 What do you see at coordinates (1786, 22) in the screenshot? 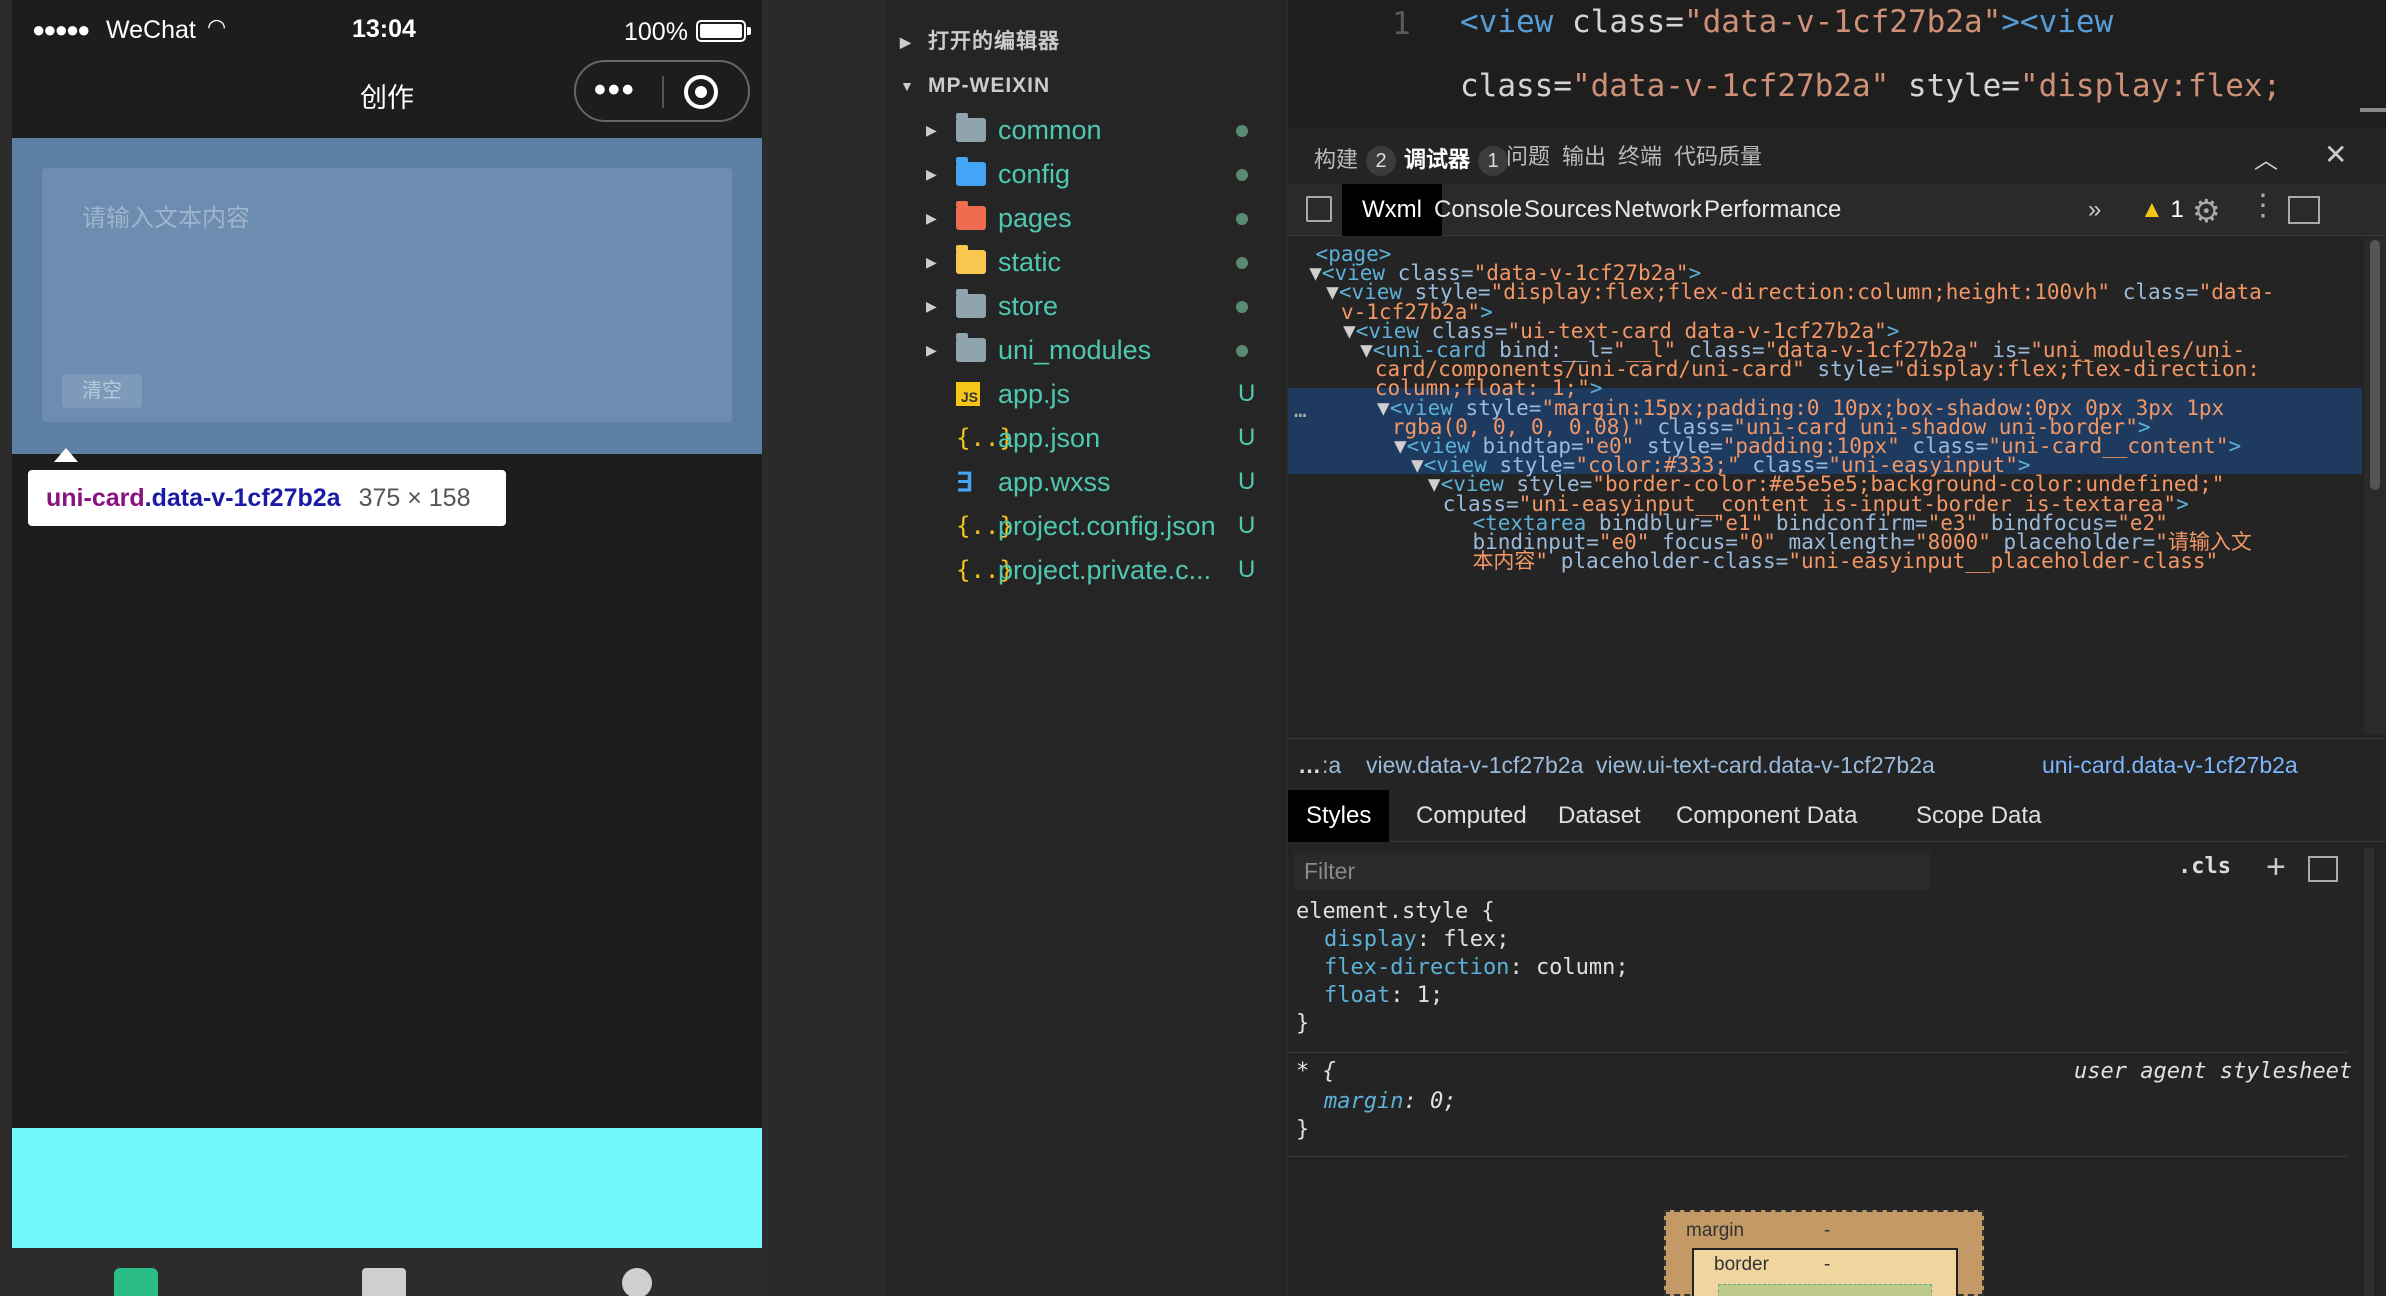
I see `code-line-1: <view class="data-v-1cf27b2a"><view` at bounding box center [1786, 22].